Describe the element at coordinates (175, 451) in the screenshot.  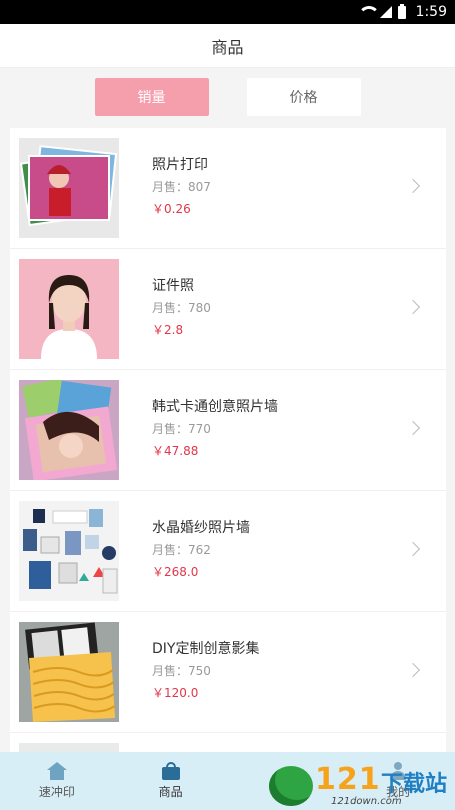
I see `product-price: ￥47.88` at that location.